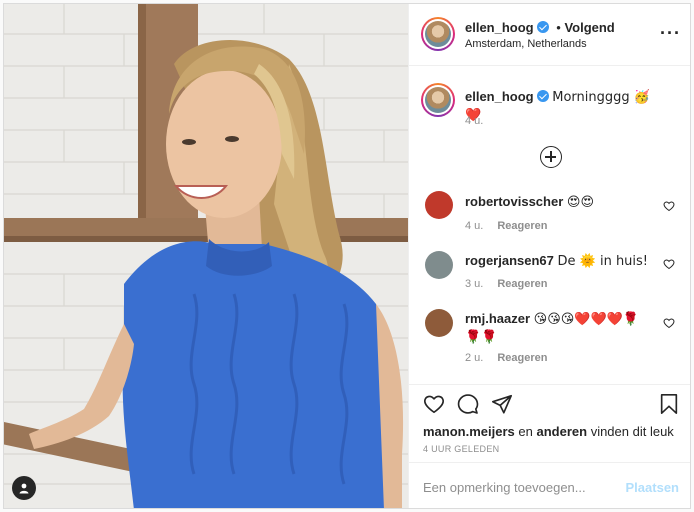 The image size is (694, 512). Describe the element at coordinates (461, 449) in the screenshot. I see `post-timestamp: 4 UUR GELEDEN` at that location.